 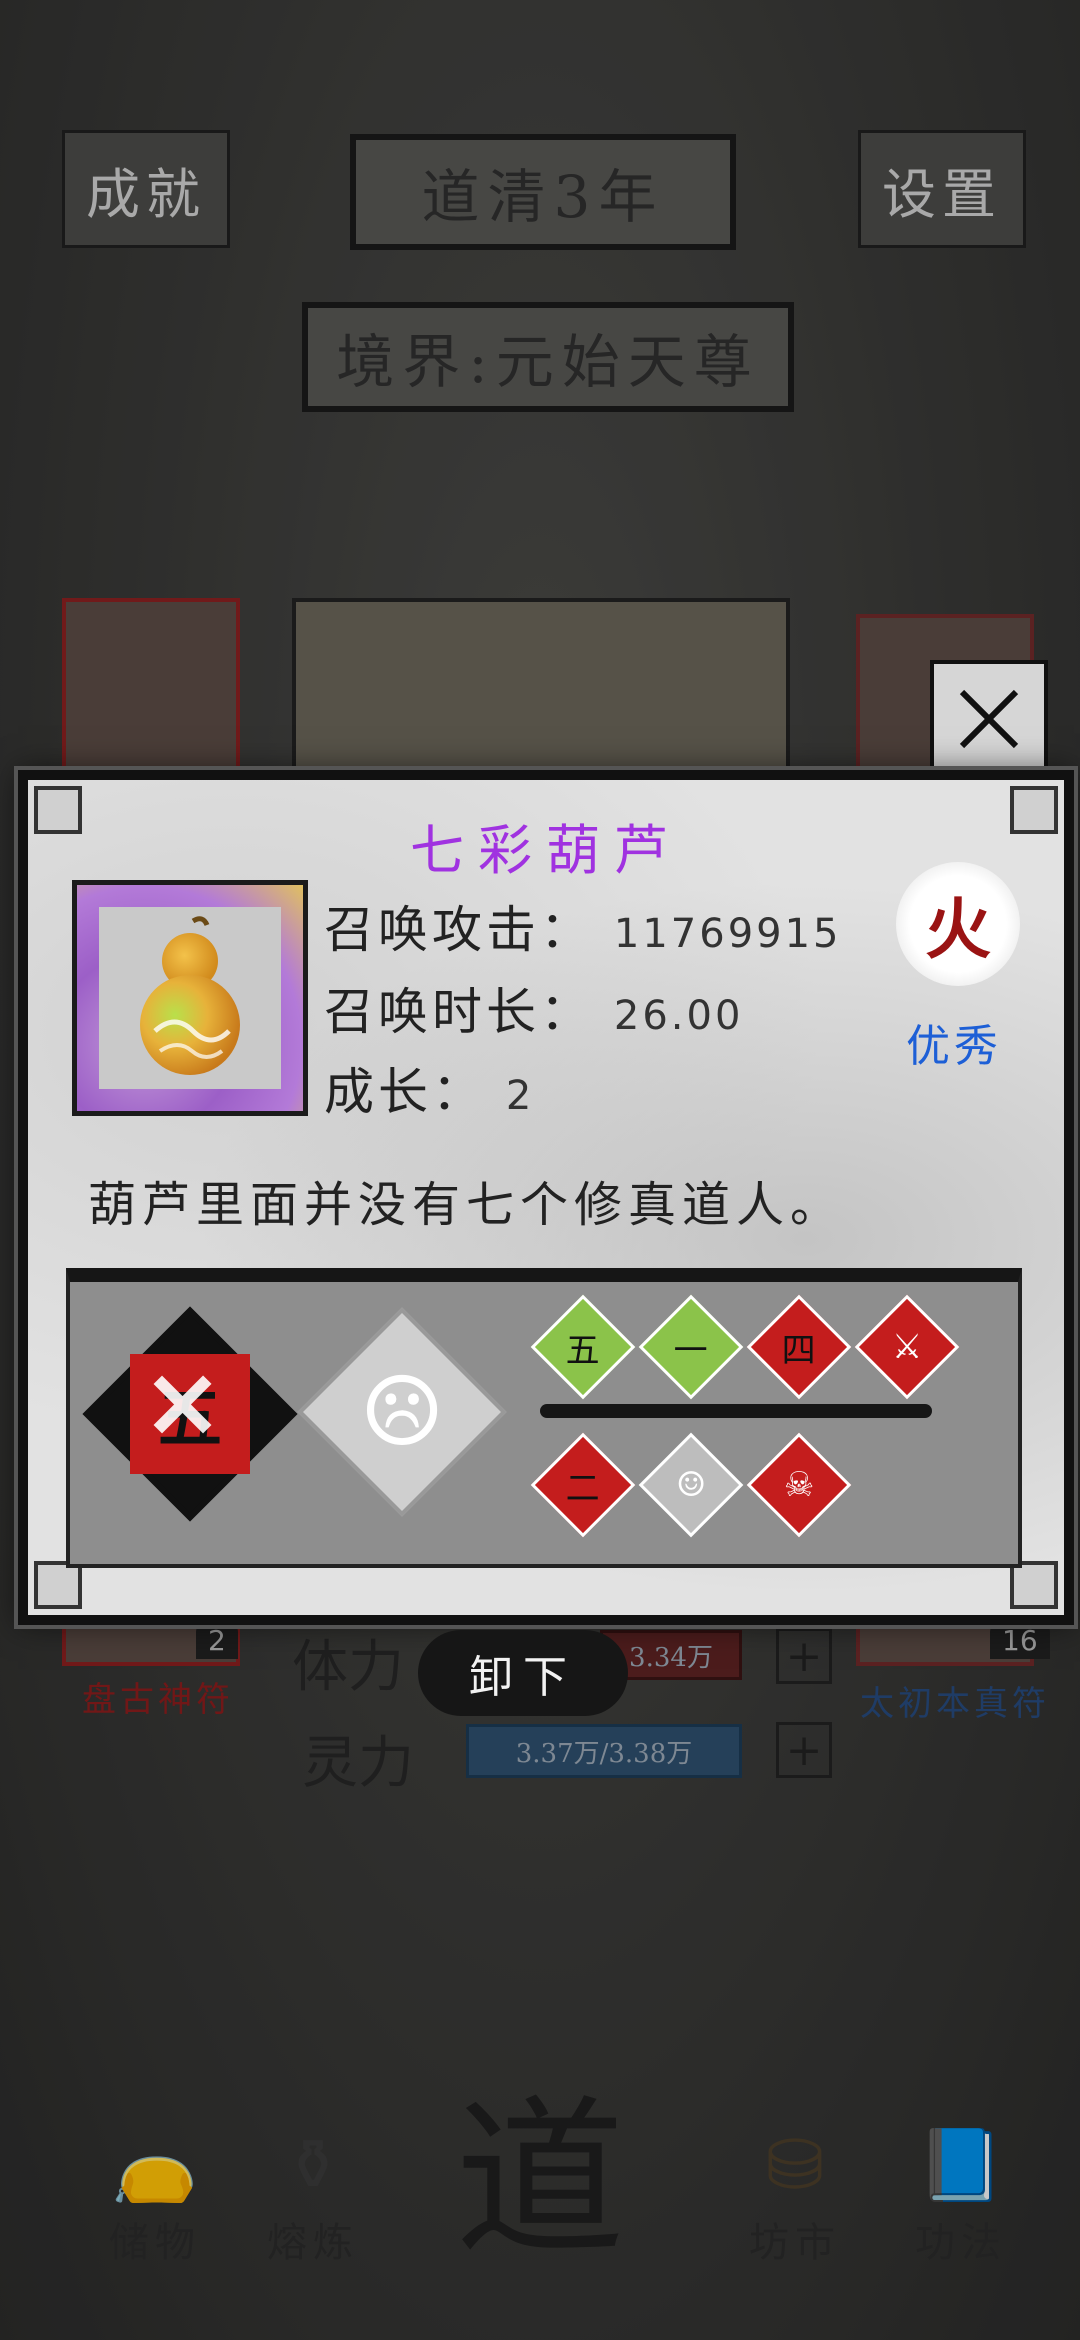 I want to click on unload-label: 卸下, so click(x=523, y=1677).